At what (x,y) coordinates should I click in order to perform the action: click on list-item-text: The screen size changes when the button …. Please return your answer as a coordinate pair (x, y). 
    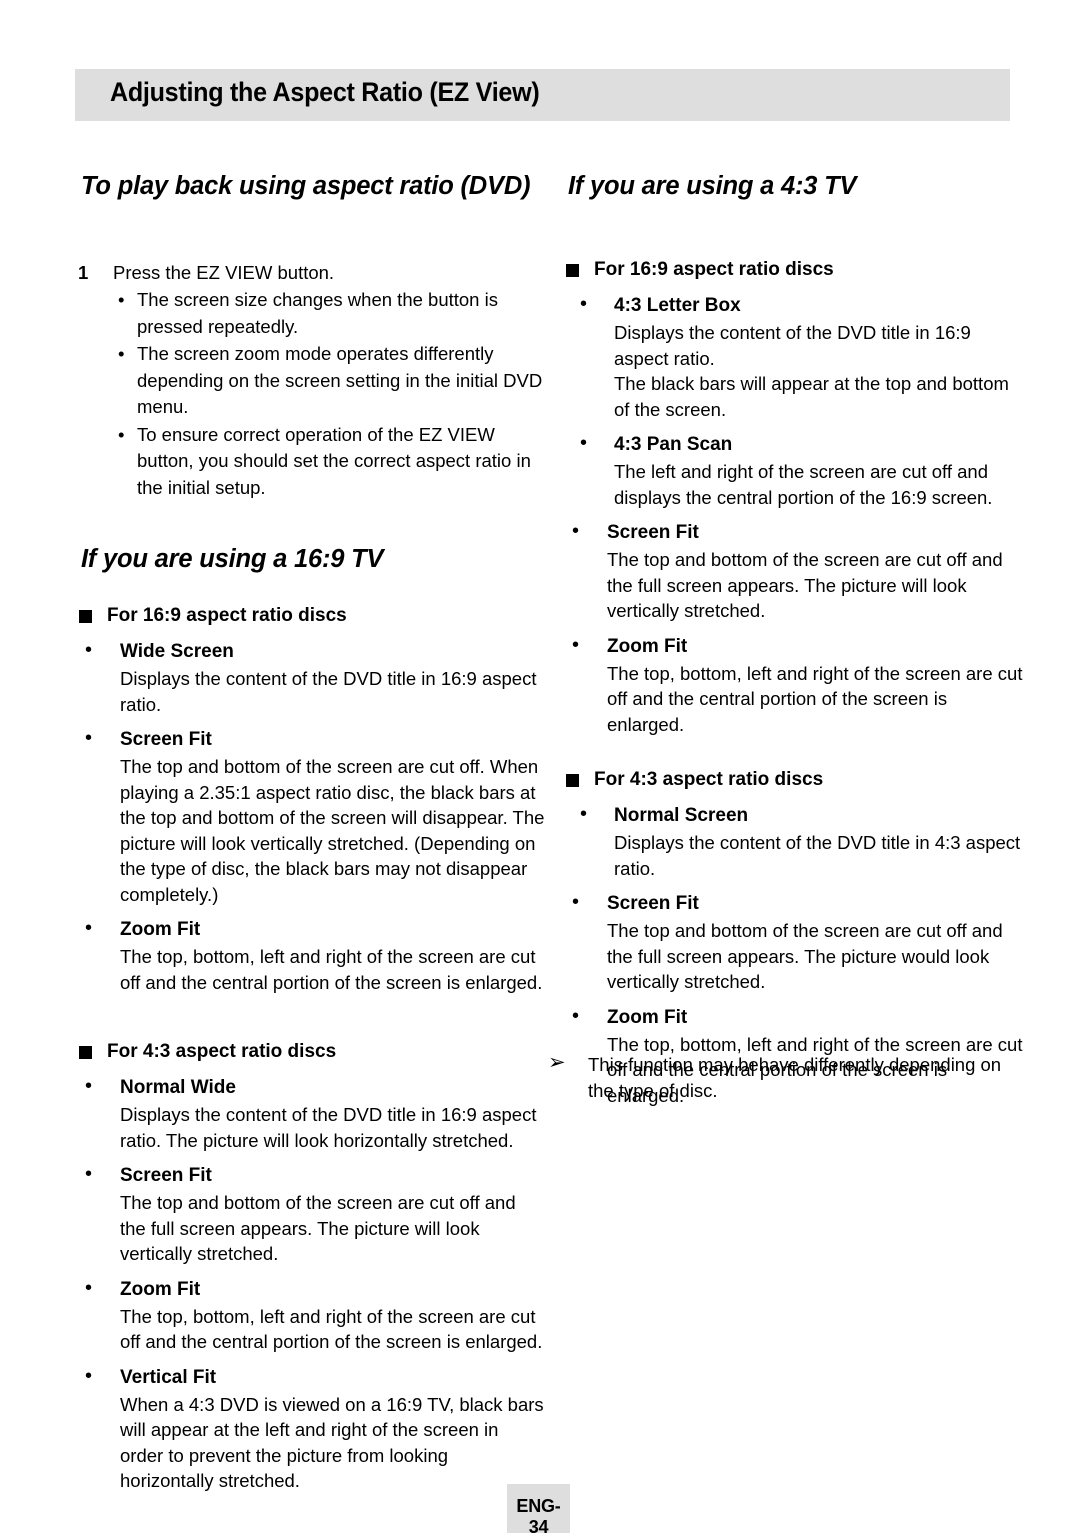
    Looking at the image, I should click on (317, 313).